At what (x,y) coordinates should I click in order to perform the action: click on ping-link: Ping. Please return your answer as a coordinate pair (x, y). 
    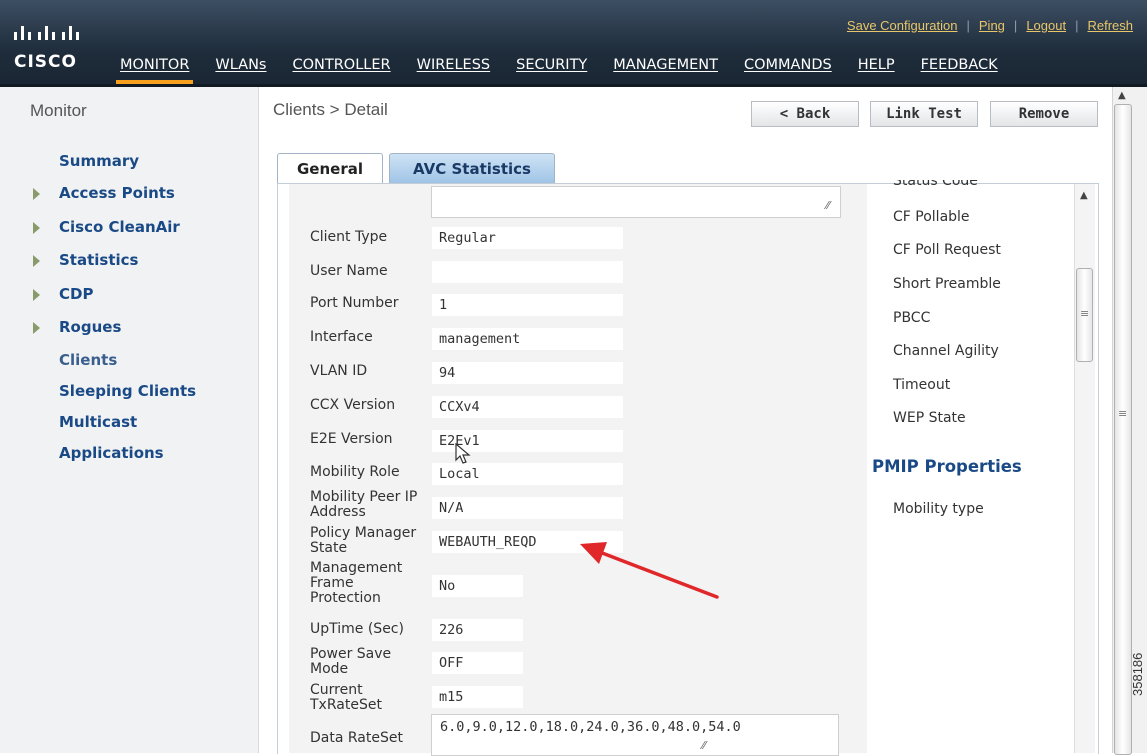
    Looking at the image, I should click on (992, 25).